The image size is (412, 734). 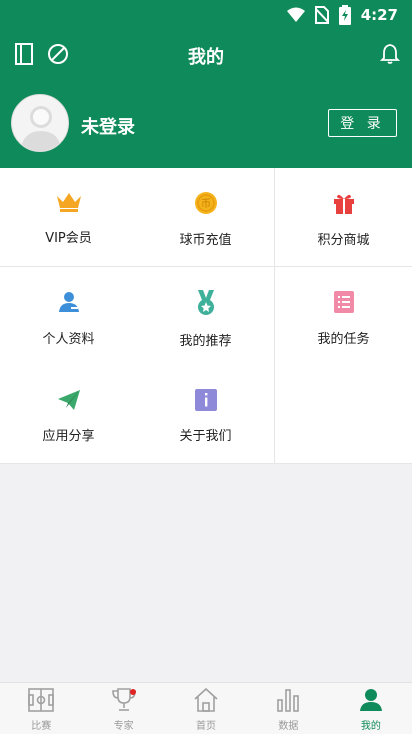 I want to click on menu-label: 应用分享, so click(x=68, y=436).